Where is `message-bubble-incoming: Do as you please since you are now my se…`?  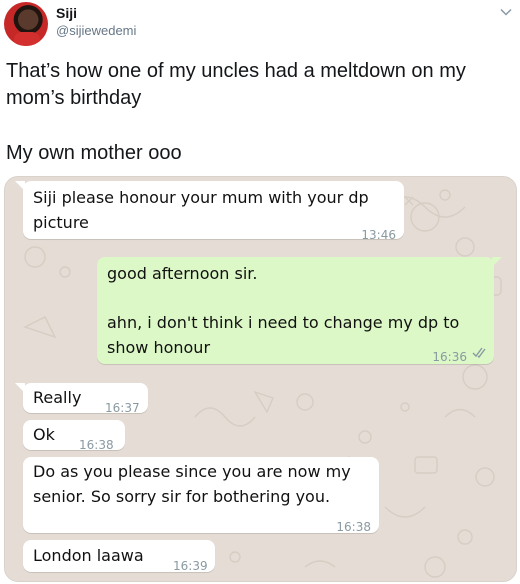
message-bubble-incoming: Do as you please since you are now my se… is located at coordinates (201, 495).